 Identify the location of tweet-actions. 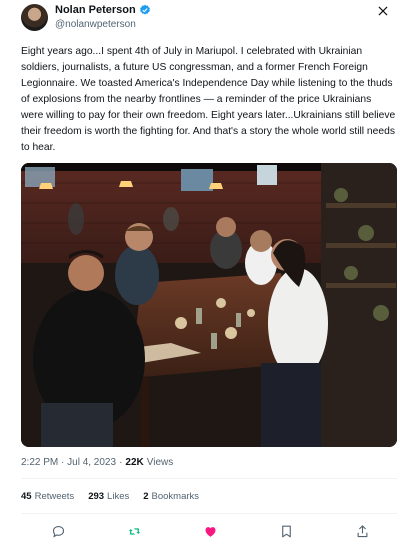
(209, 533).